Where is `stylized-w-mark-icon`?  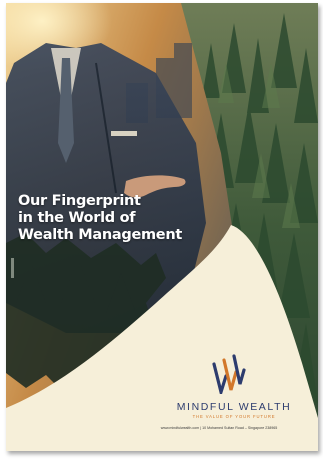 stylized-w-mark-icon is located at coordinates (229, 374).